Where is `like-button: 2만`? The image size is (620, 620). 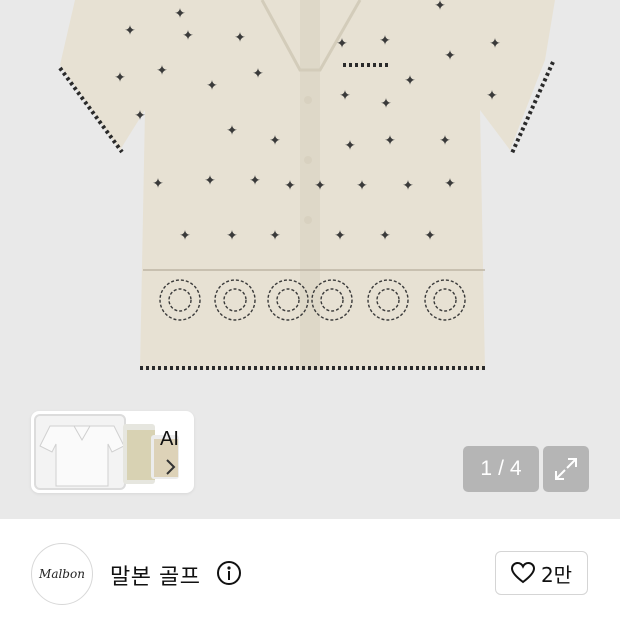
like-button: 2만 is located at coordinates (541, 573).